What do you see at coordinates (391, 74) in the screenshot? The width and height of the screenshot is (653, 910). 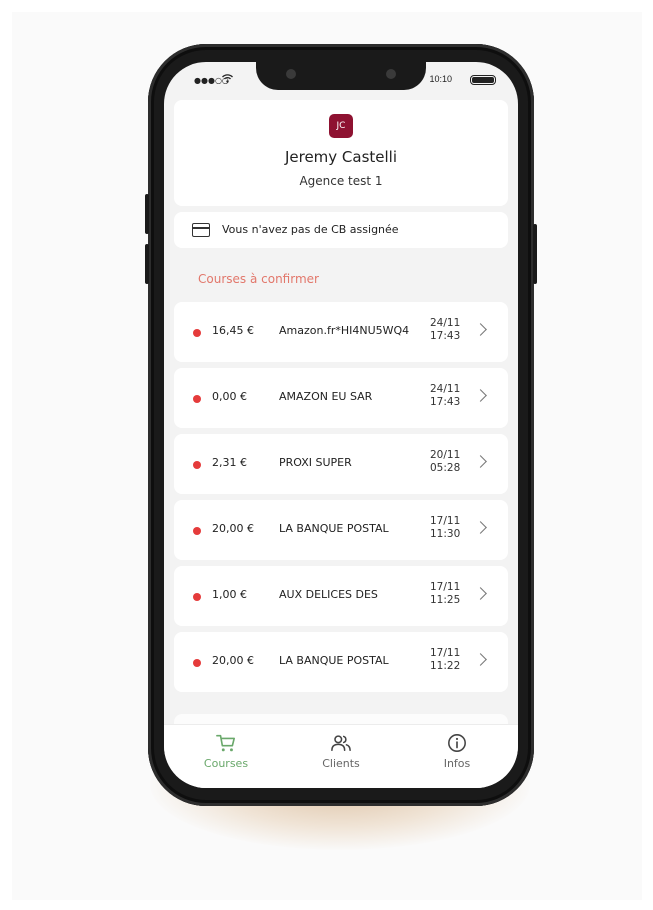 I see `sensor-dot` at bounding box center [391, 74].